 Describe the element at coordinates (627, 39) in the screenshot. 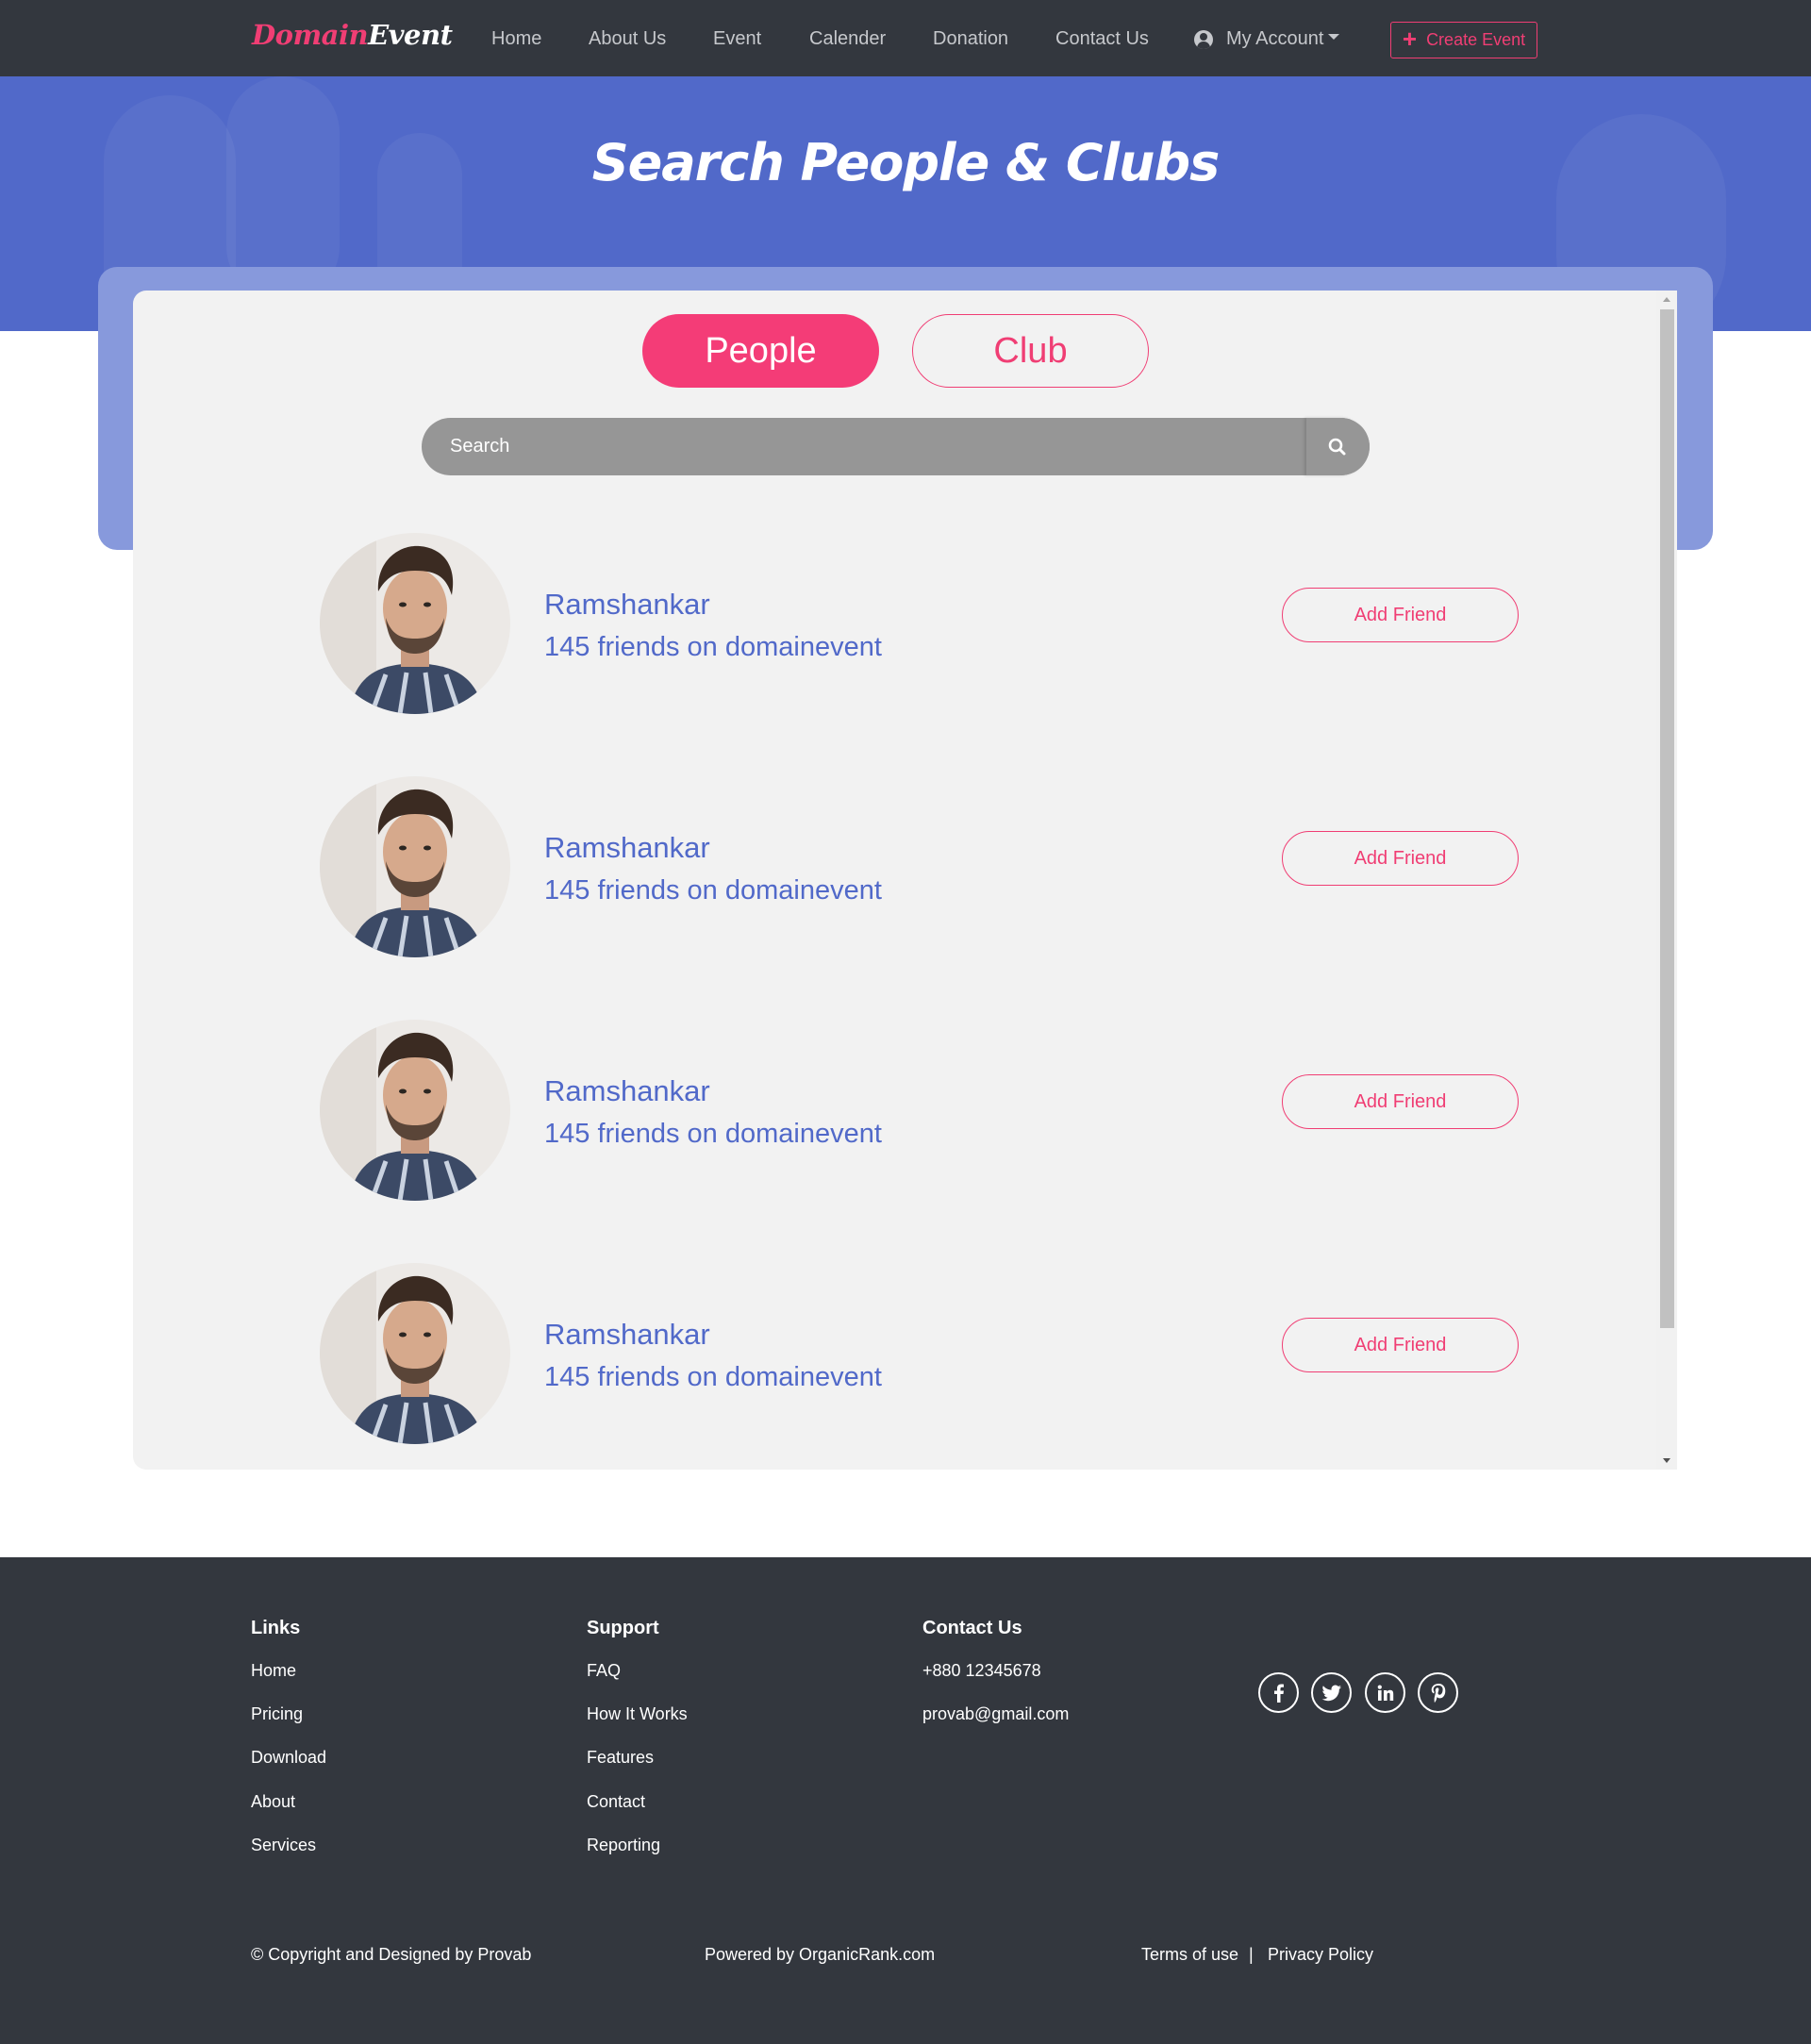

I see `nav-about-us: About Us` at that location.